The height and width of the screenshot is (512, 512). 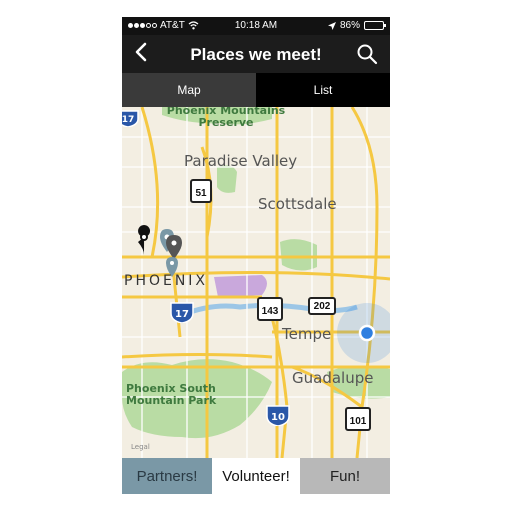 I want to click on bottom-tab-bar: Partners! Volunteer! Fun!, so click(x=256, y=476).